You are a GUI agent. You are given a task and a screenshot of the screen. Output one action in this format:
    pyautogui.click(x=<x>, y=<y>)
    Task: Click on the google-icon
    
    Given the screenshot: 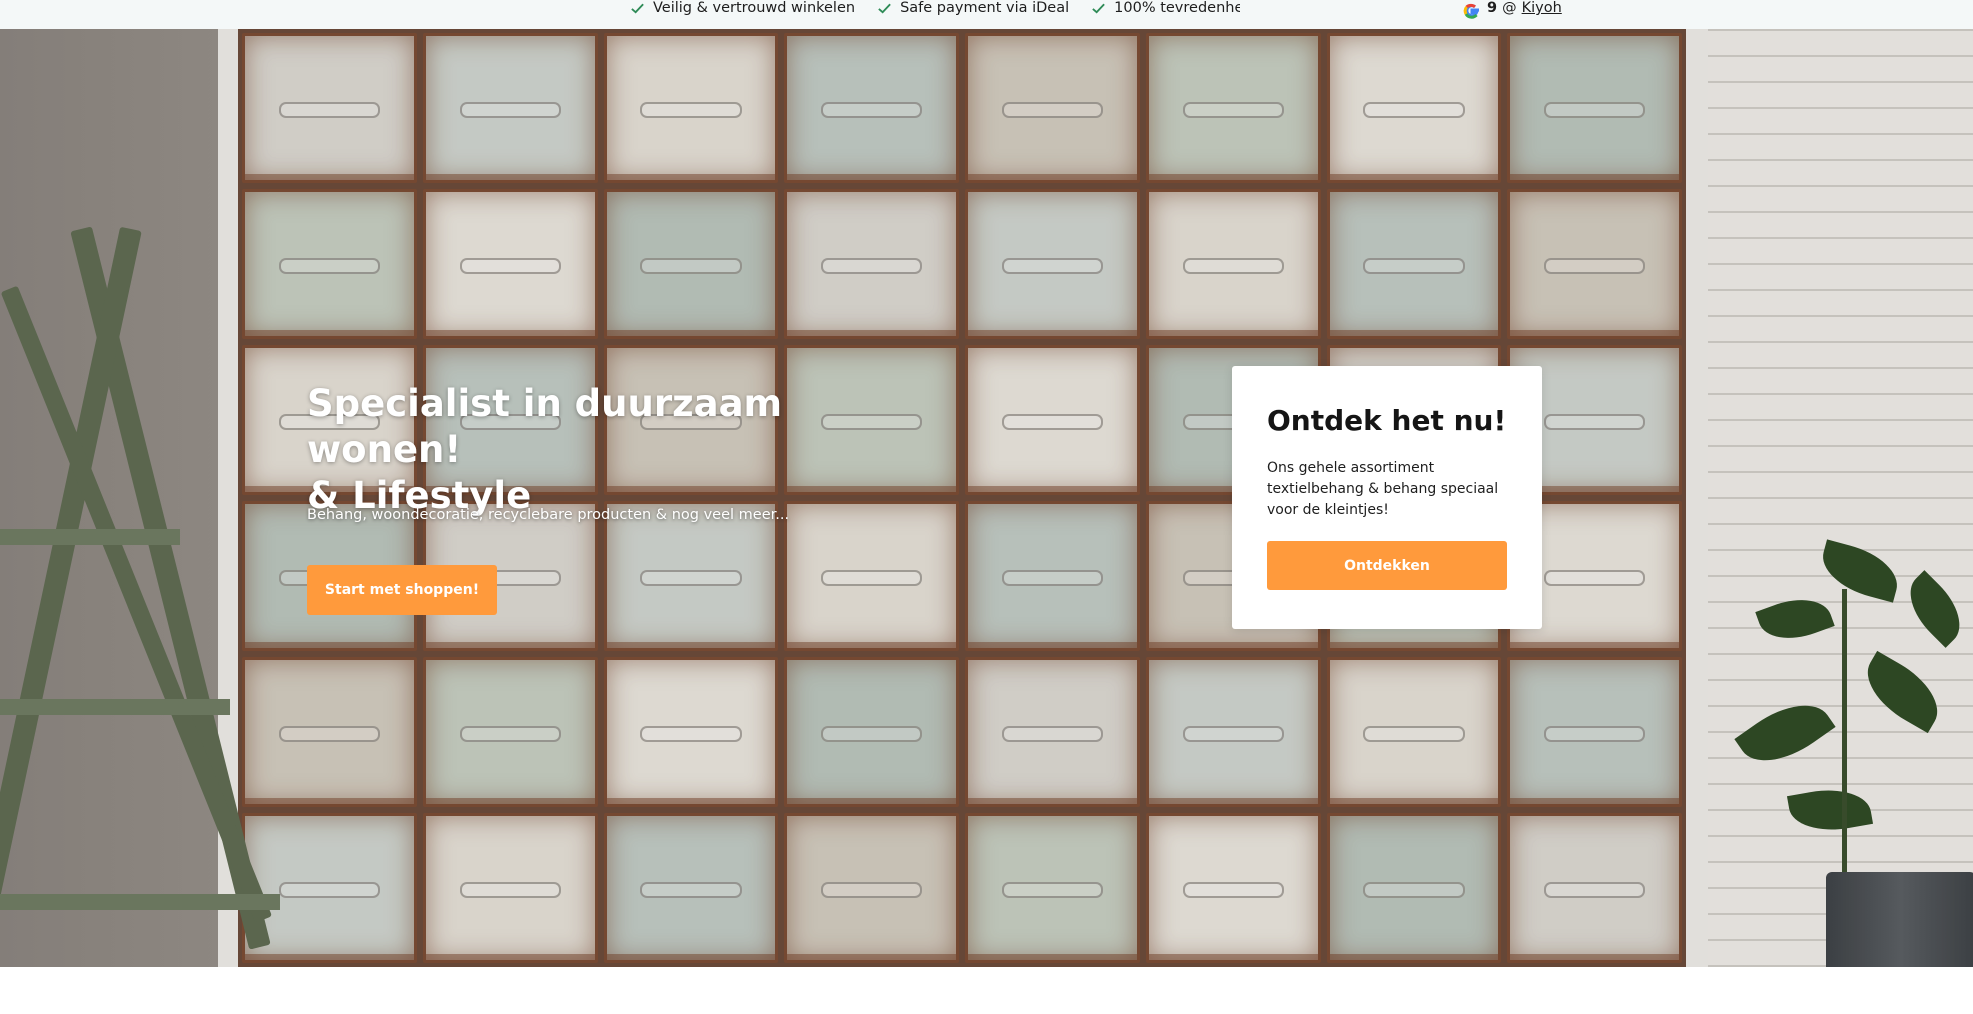 What is the action you would take?
    pyautogui.click(x=1471, y=11)
    